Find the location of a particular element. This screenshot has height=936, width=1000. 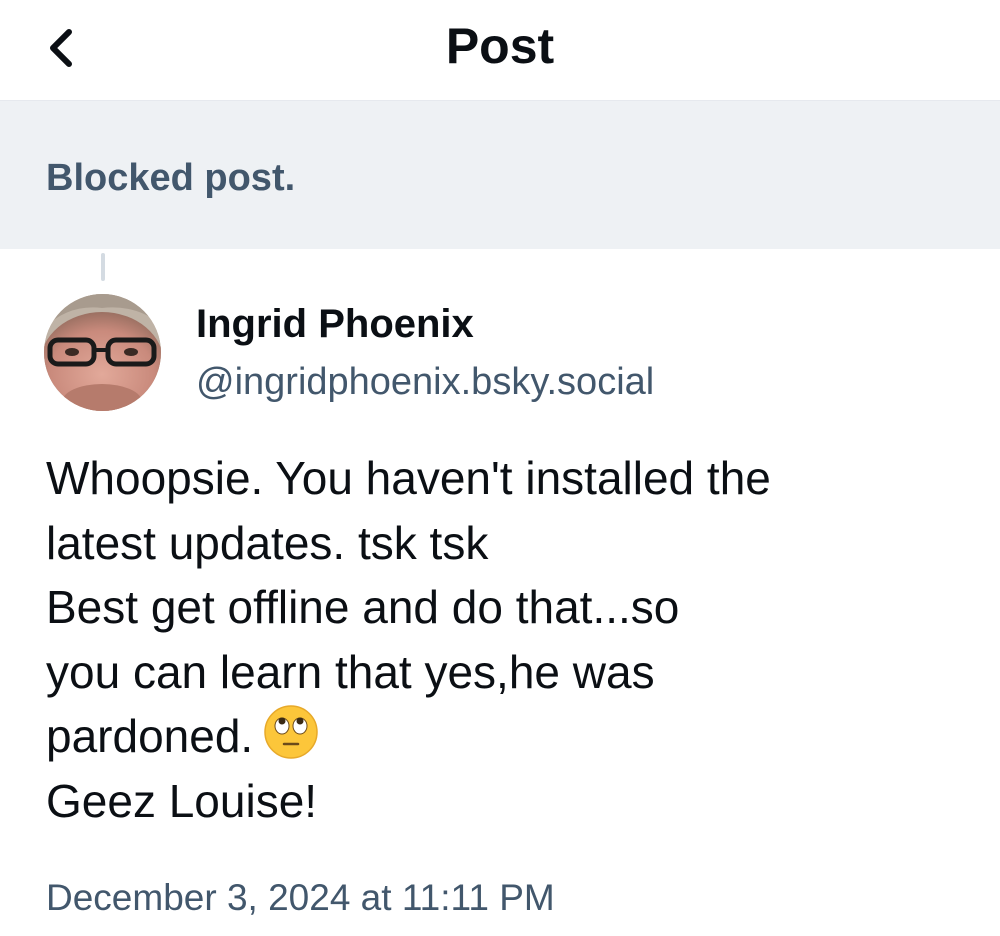

header-bar: Post is located at coordinates (500, 50).